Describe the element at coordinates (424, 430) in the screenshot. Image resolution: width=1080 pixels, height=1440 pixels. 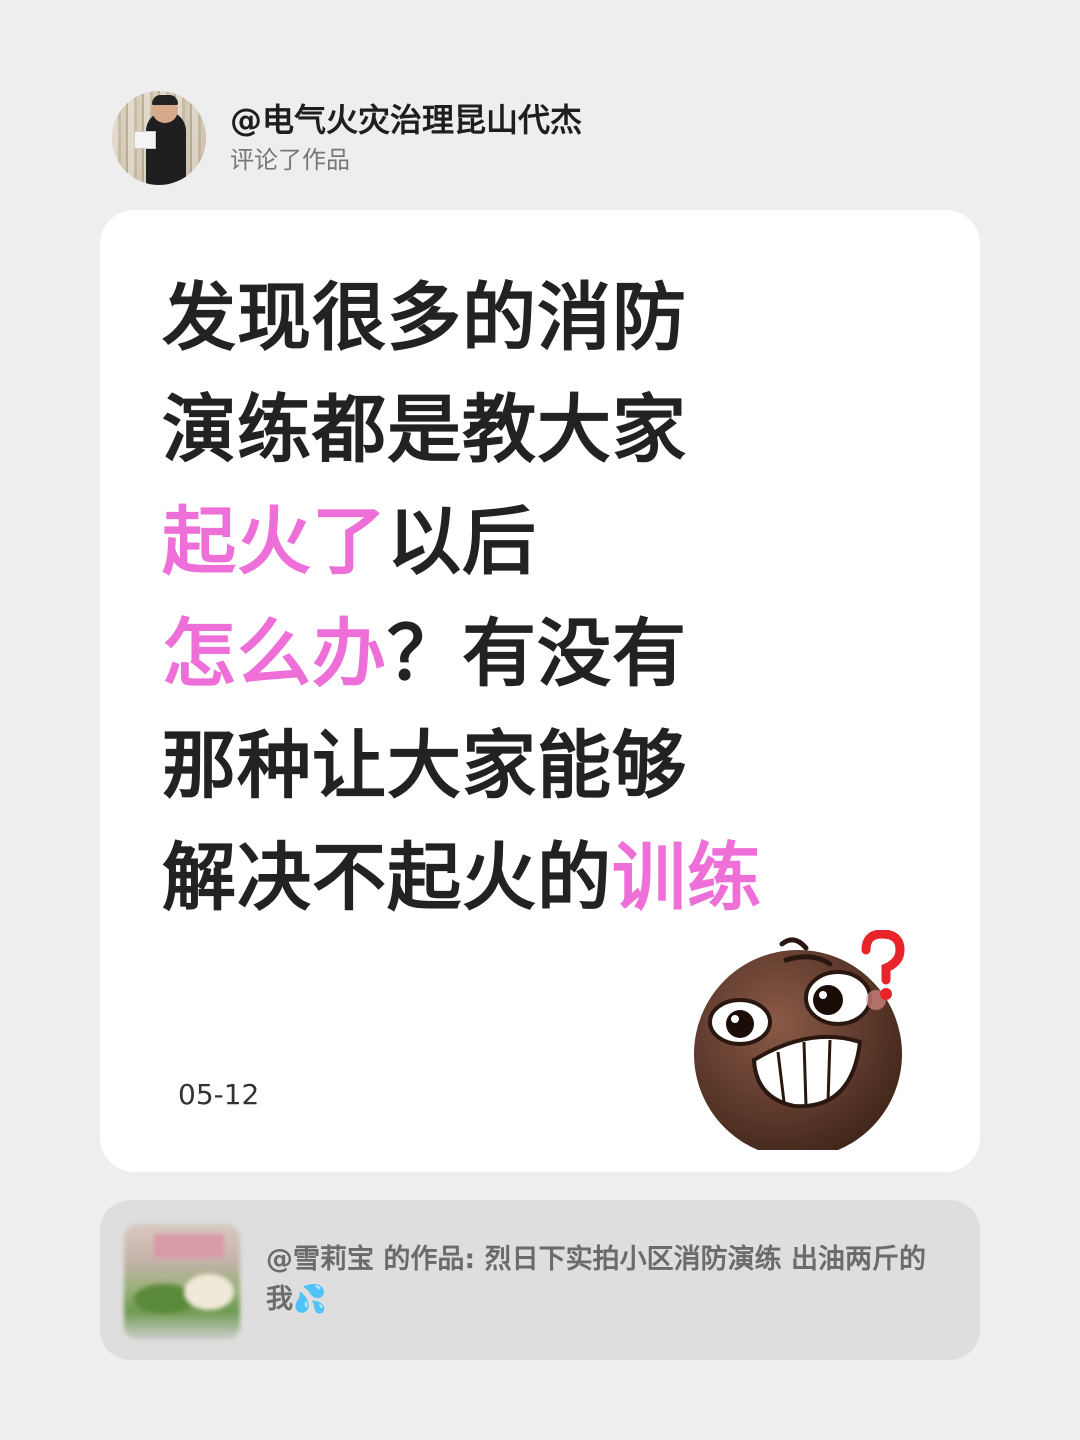
I see `comment-text-segment: 演练都是教大家` at that location.